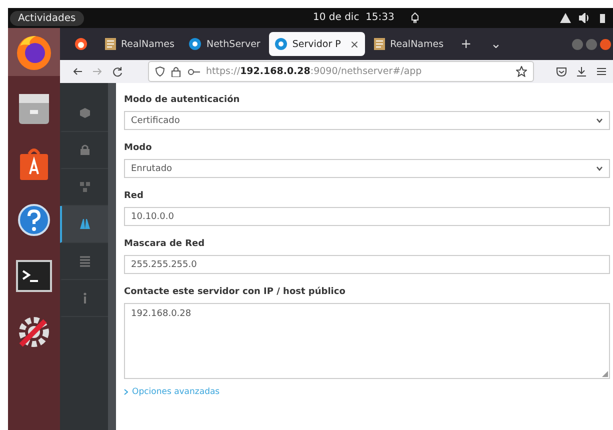 This screenshot has height=430, width=613. I want to click on help-icon, so click(34, 220).